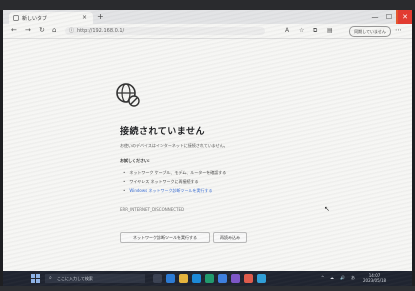 The height and width of the screenshot is (291, 415). What do you see at coordinates (207, 5) in the screenshot?
I see `monitor-bezel-top` at bounding box center [207, 5].